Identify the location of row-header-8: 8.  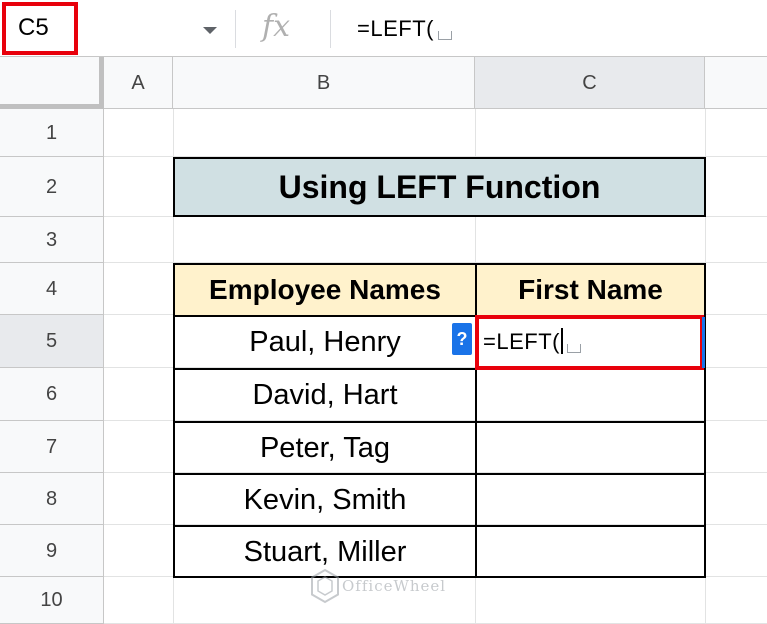
(52, 499).